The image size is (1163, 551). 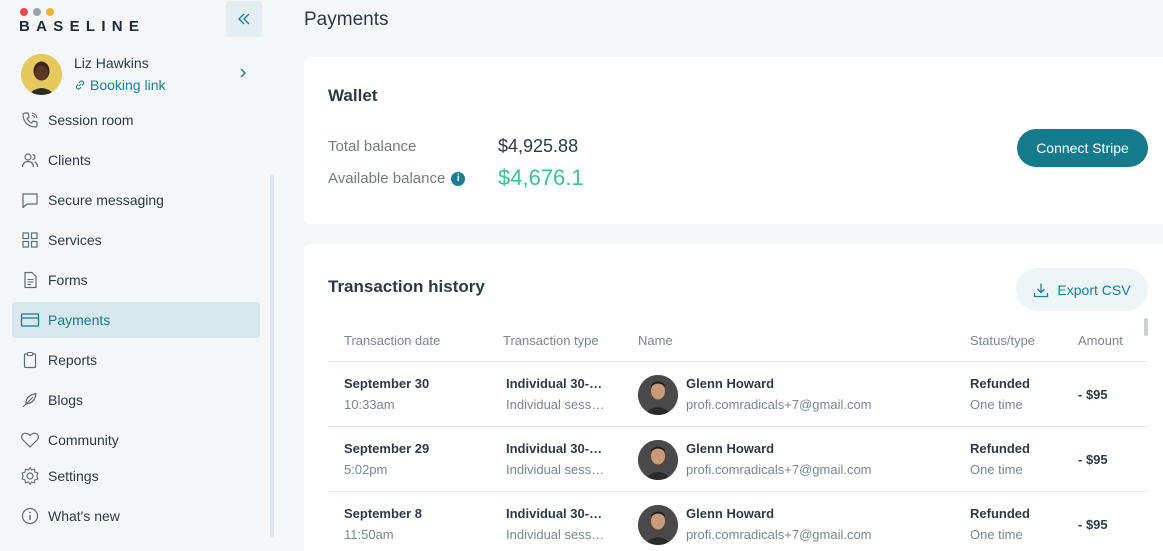 What do you see at coordinates (111, 63) in the screenshot?
I see `profile-name: Liz Hawkins` at bounding box center [111, 63].